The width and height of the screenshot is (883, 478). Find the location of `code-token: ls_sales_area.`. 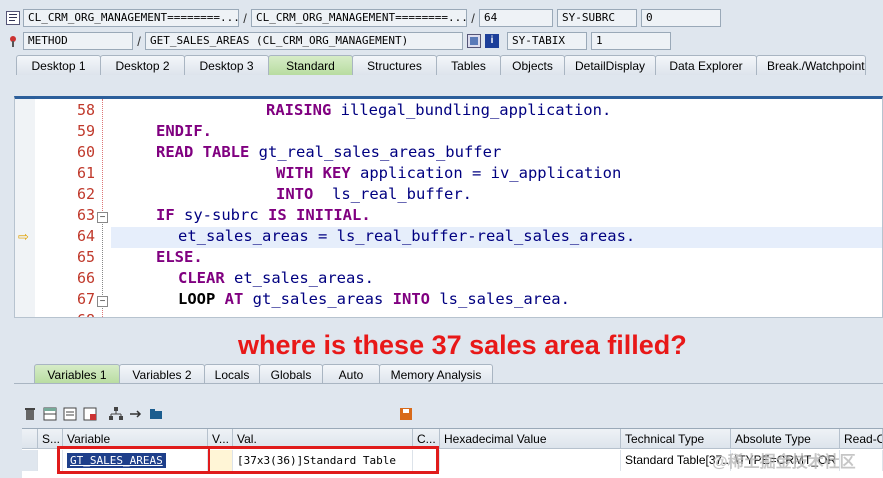

code-token: ls_sales_area. is located at coordinates (504, 299).